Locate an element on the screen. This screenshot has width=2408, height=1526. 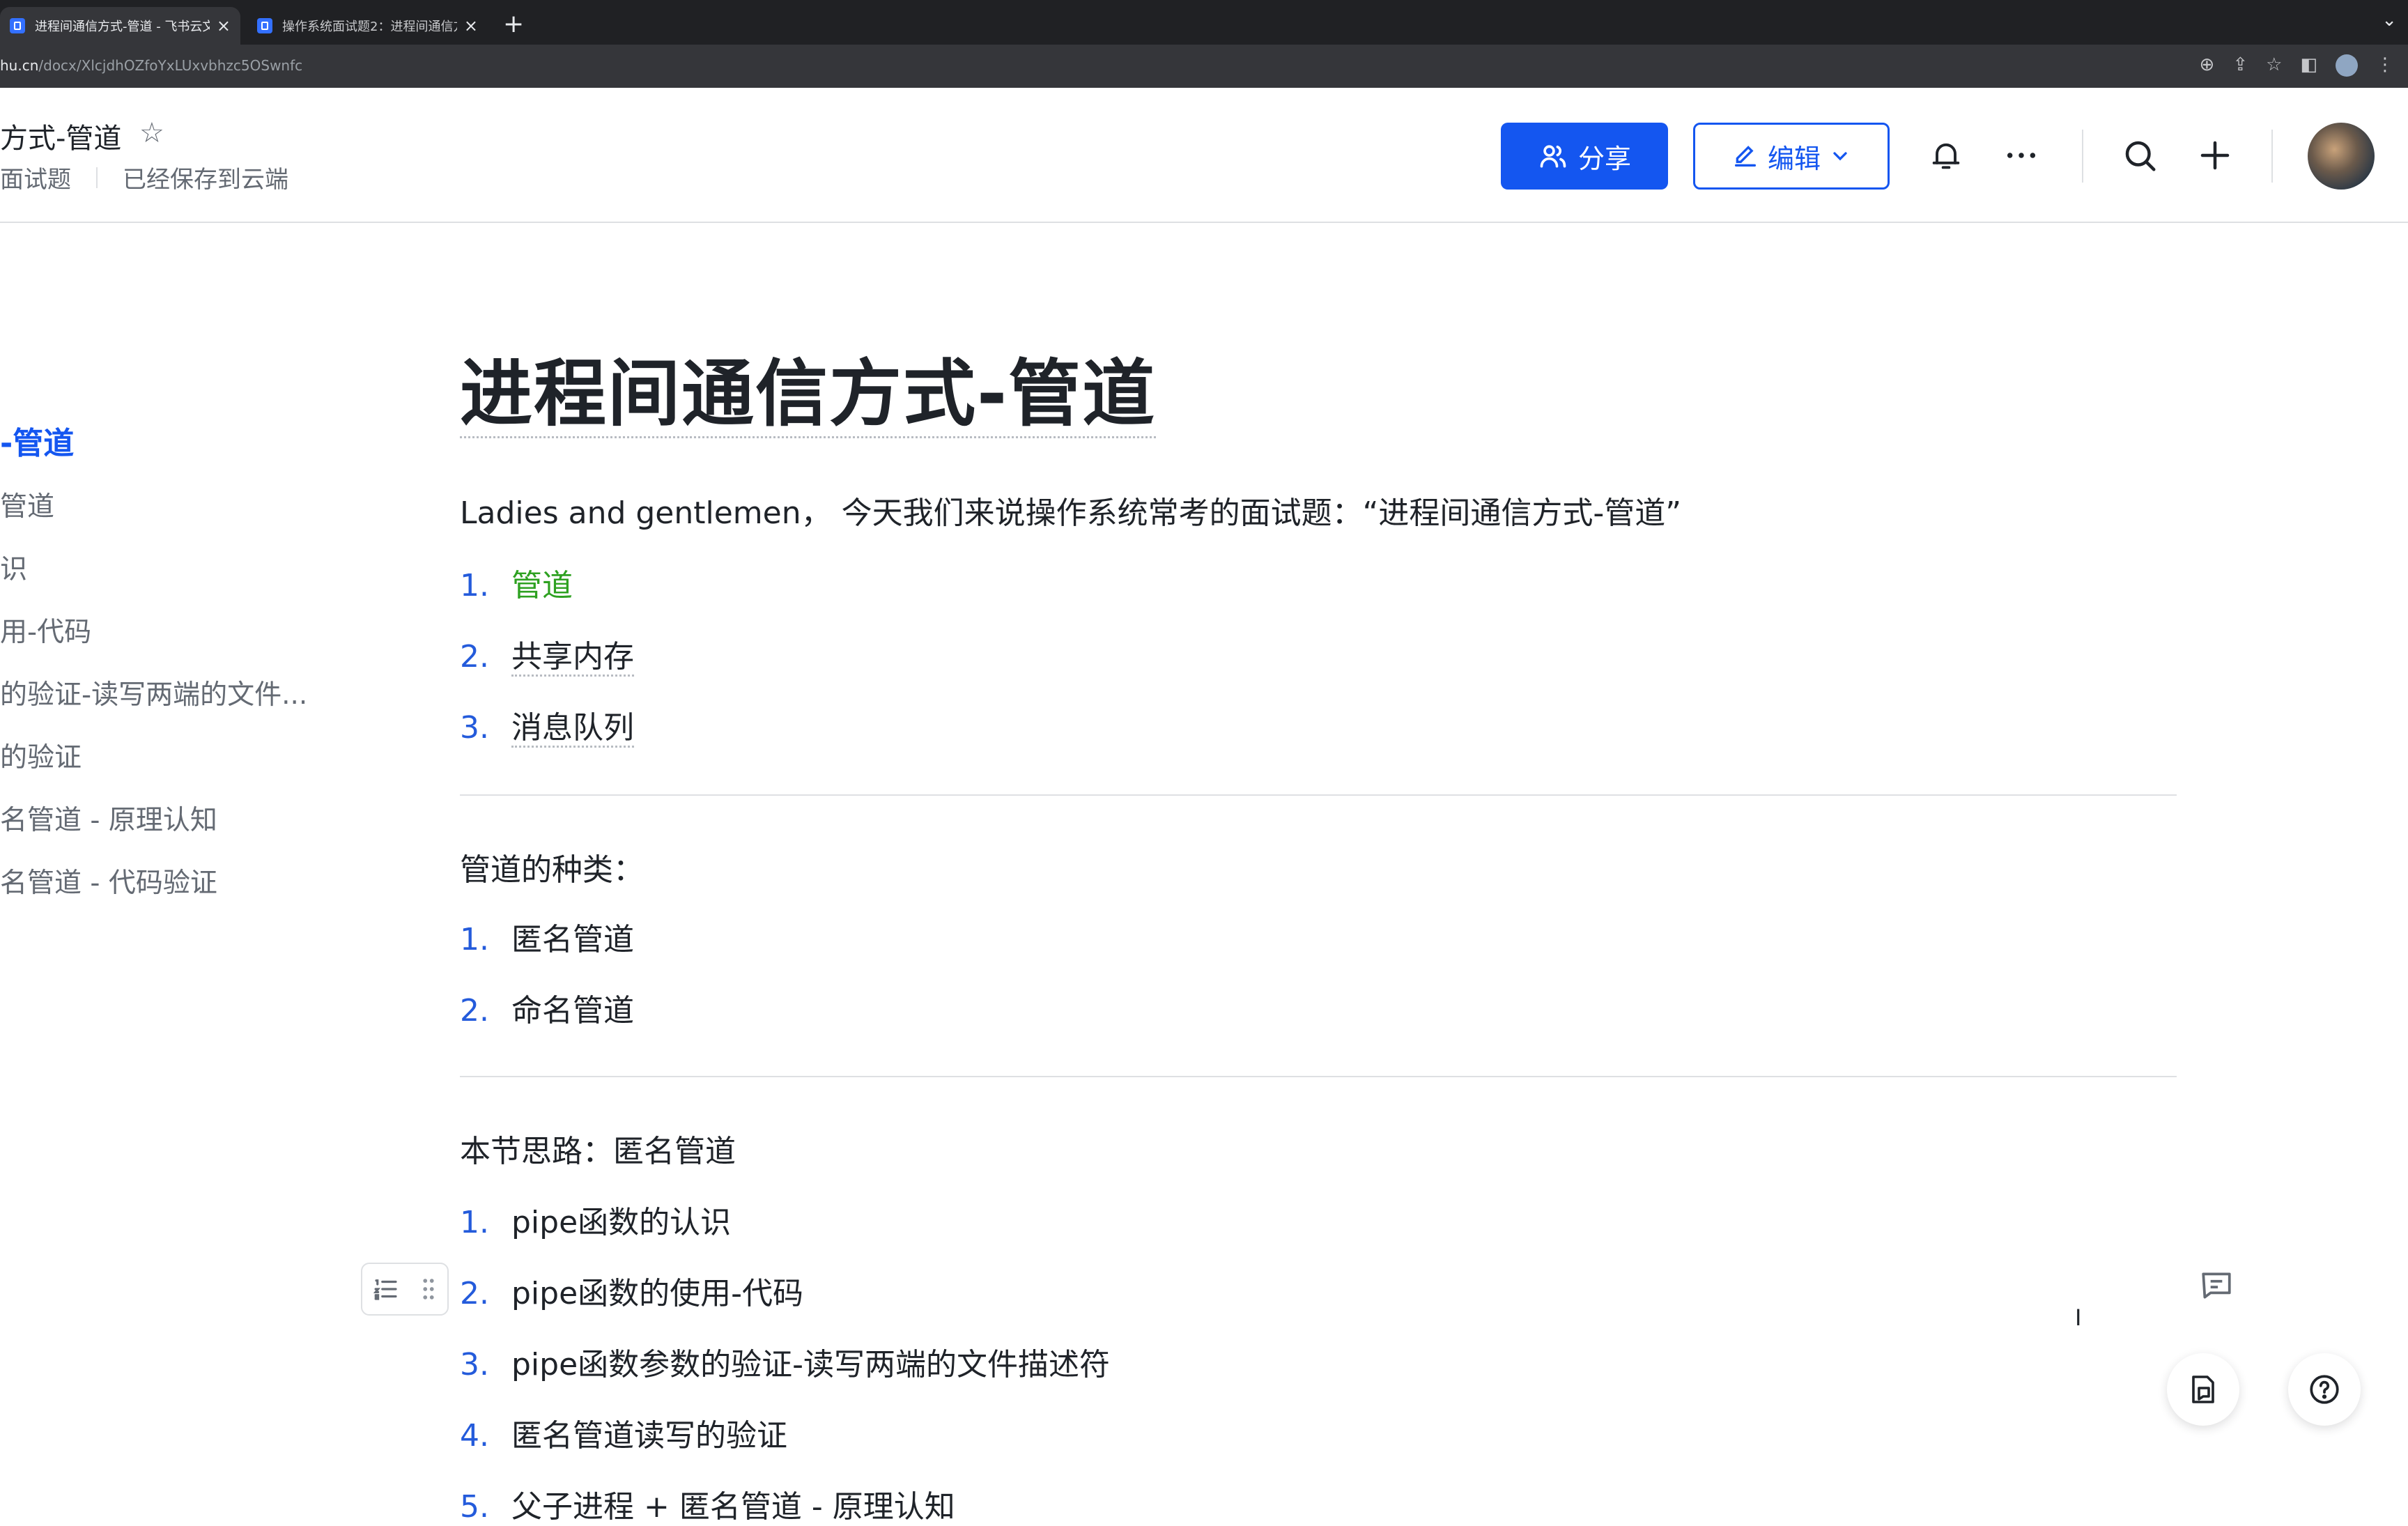
browser-tab-inactive: 操作系统面试题2：进程间通信方式 × is located at coordinates (368, 26).